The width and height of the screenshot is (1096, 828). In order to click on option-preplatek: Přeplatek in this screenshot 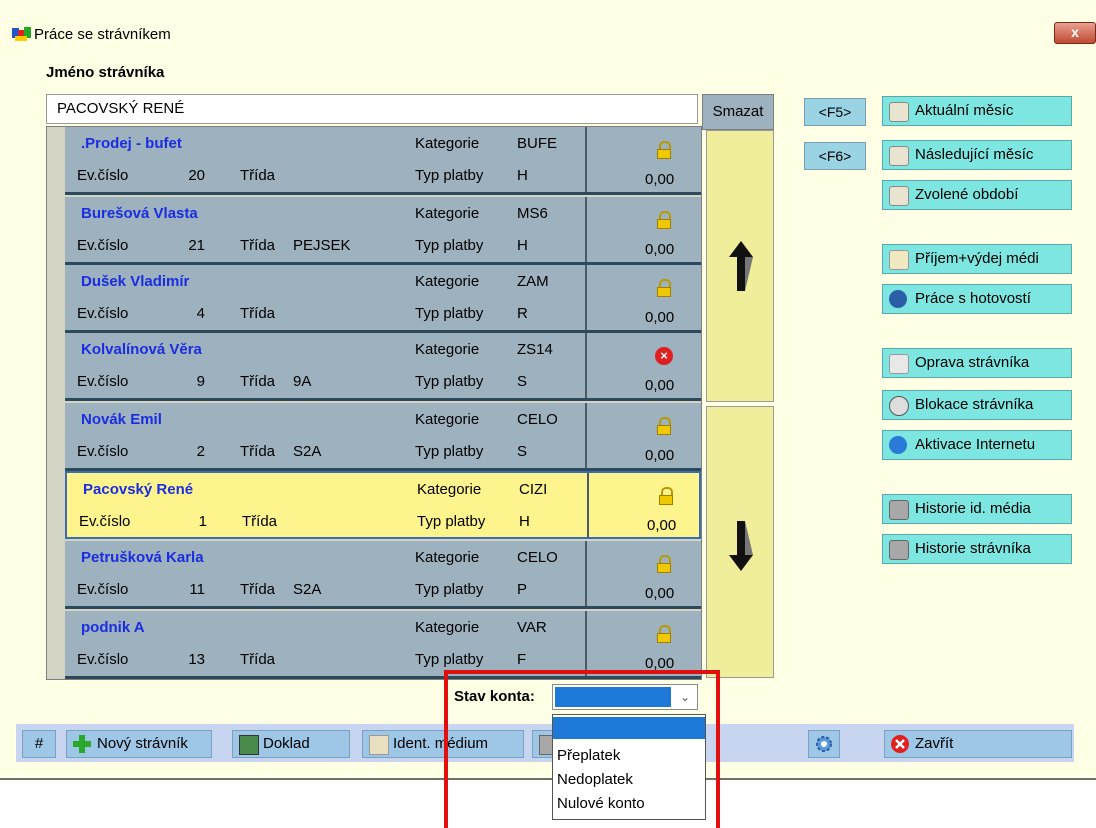, I will do `click(629, 756)`.